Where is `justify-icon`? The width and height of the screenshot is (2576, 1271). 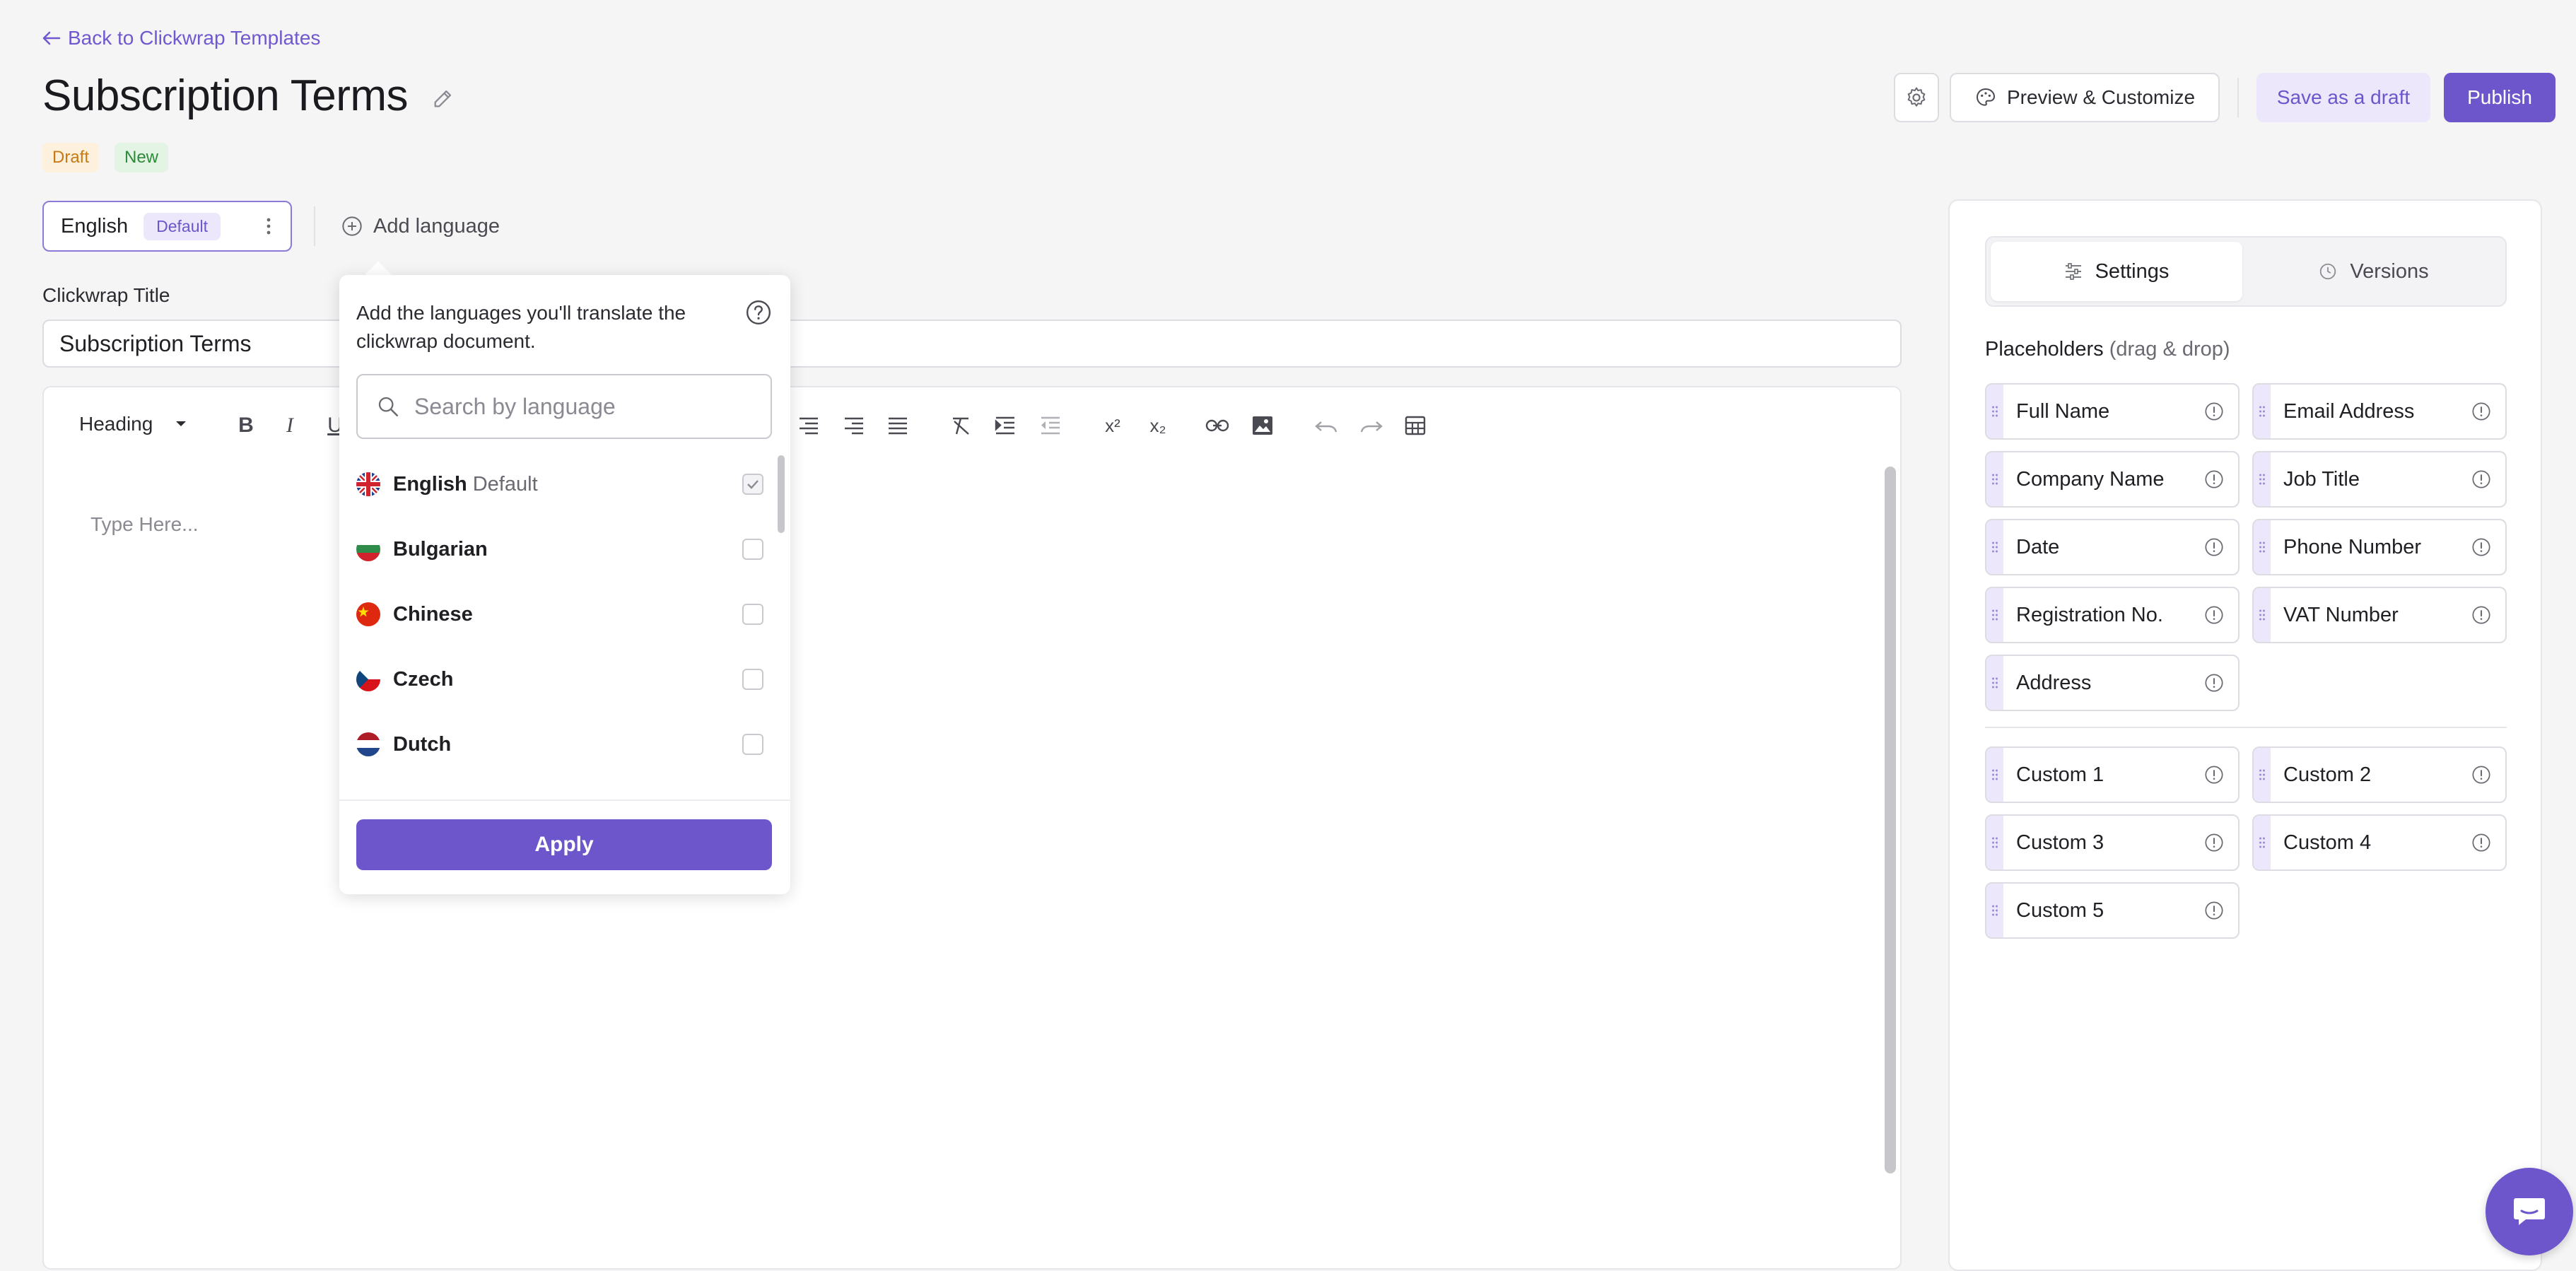 justify-icon is located at coordinates (897, 425).